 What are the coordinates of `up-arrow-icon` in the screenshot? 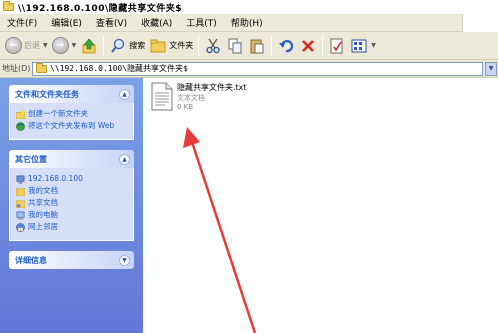 It's located at (89, 46).